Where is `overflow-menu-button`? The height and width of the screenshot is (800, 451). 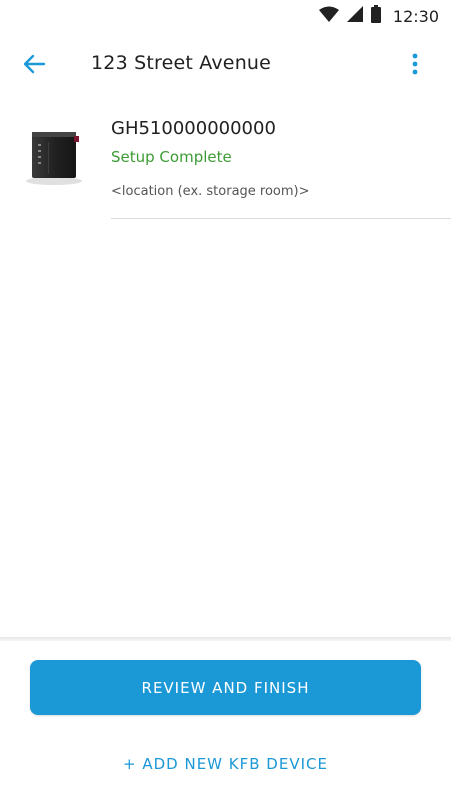
overflow-menu-button is located at coordinates (415, 64).